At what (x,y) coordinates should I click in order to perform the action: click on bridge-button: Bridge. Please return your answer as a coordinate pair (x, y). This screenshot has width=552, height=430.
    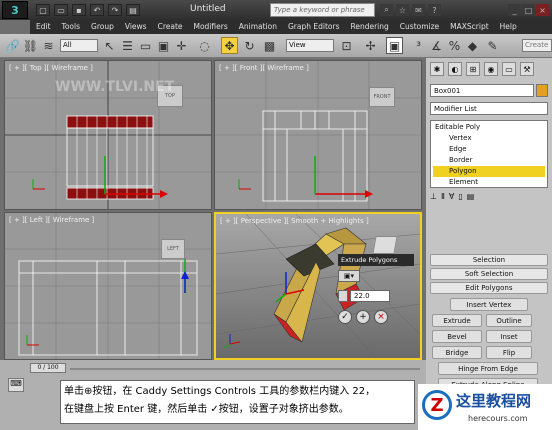
    Looking at the image, I should click on (457, 352).